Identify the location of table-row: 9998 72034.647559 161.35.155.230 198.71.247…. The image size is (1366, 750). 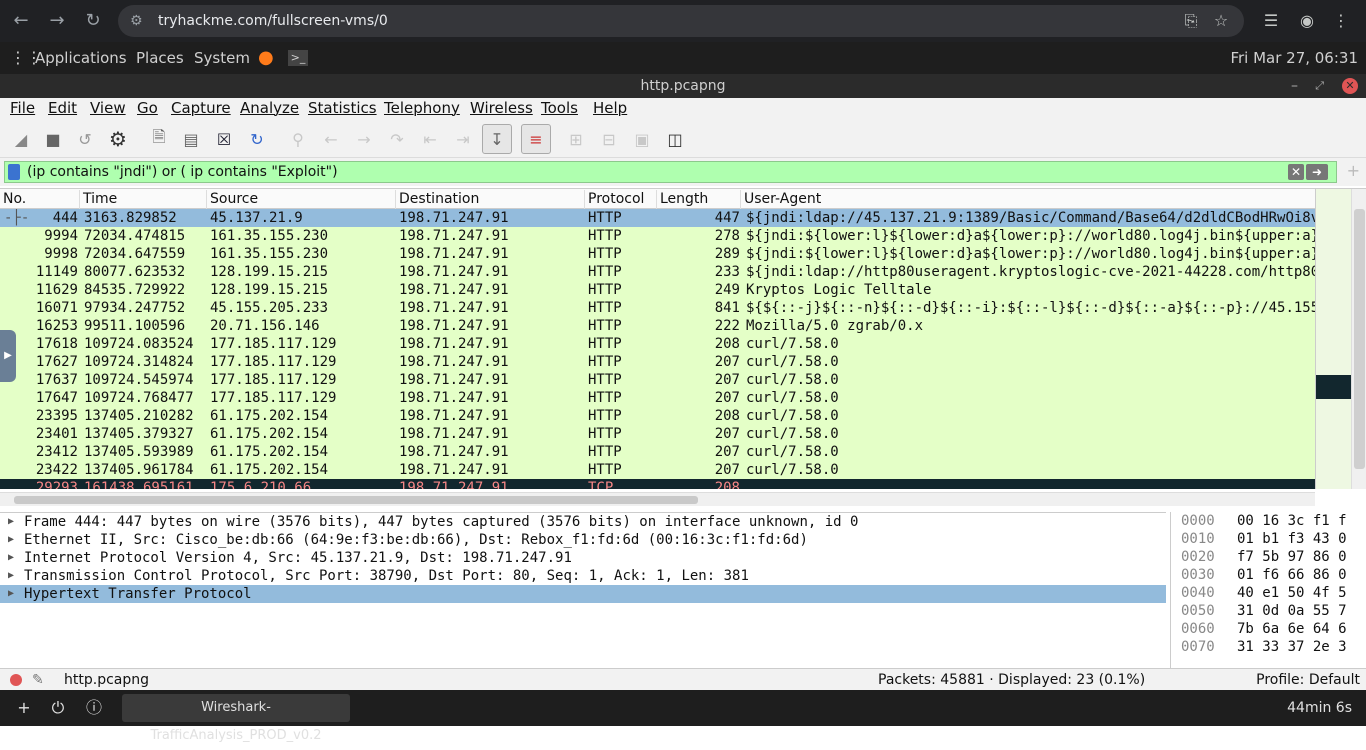
(657, 254).